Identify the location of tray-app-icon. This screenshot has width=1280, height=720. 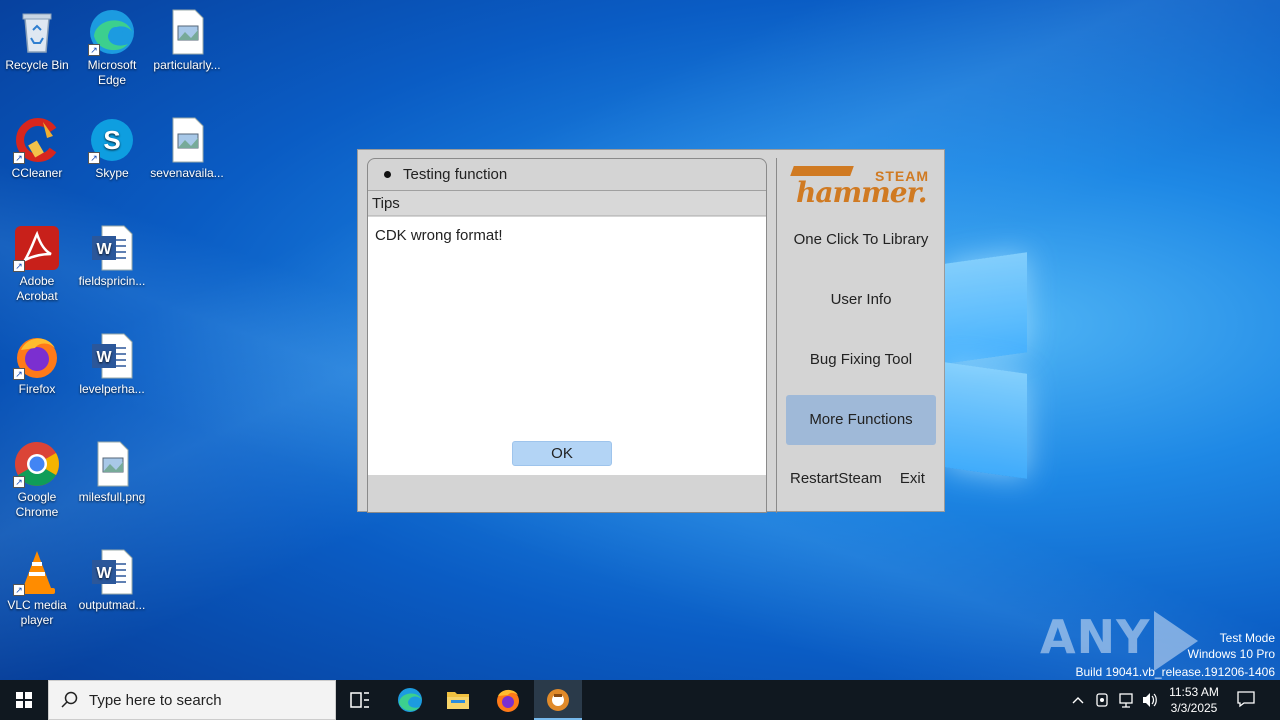
(1102, 700).